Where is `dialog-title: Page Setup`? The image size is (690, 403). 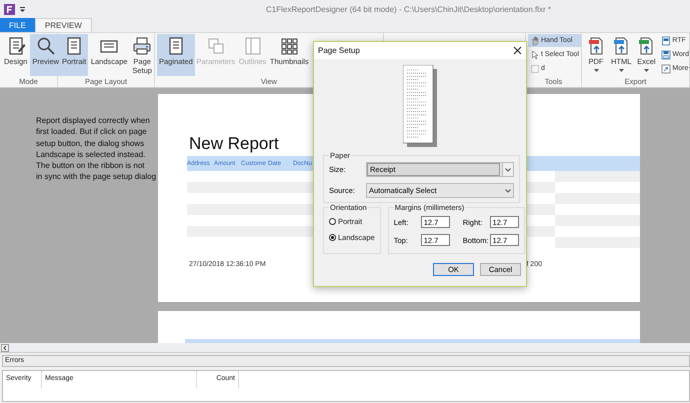 dialog-title: Page Setup is located at coordinates (339, 50).